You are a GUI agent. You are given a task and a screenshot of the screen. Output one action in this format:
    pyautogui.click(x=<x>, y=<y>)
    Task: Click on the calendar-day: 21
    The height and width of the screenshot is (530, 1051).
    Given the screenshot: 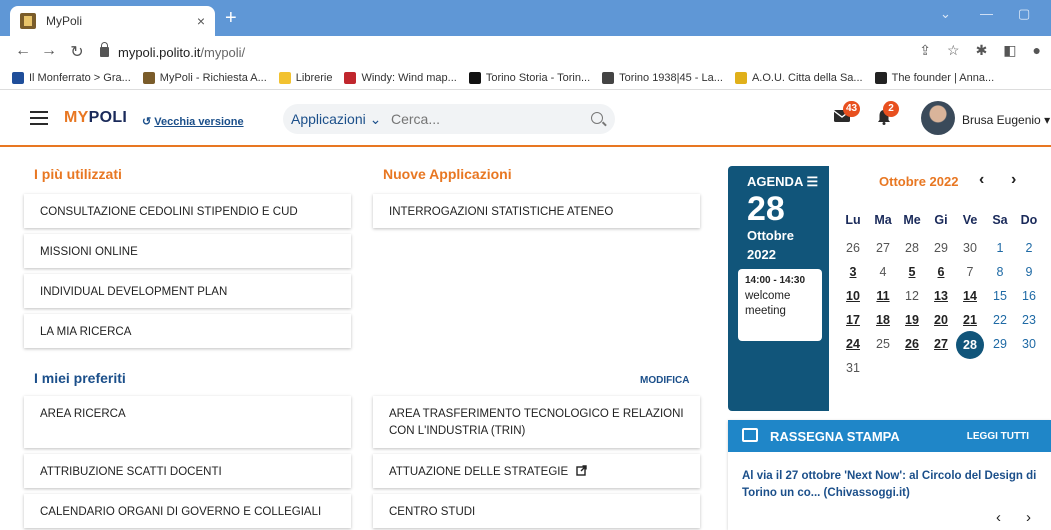 What is the action you would take?
    pyautogui.click(x=970, y=320)
    